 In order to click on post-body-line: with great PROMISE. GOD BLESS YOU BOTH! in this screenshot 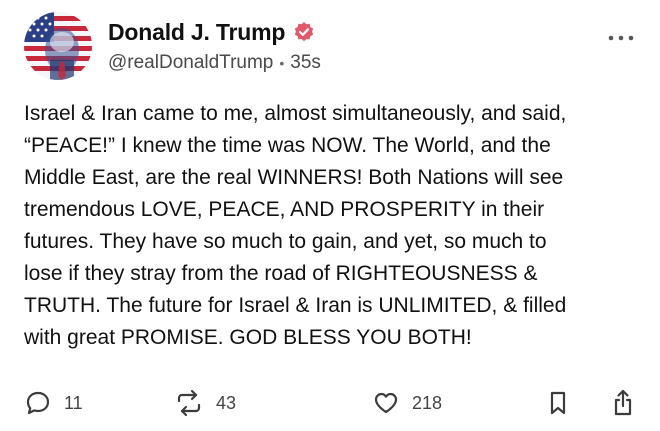, I will do `click(248, 337)`.